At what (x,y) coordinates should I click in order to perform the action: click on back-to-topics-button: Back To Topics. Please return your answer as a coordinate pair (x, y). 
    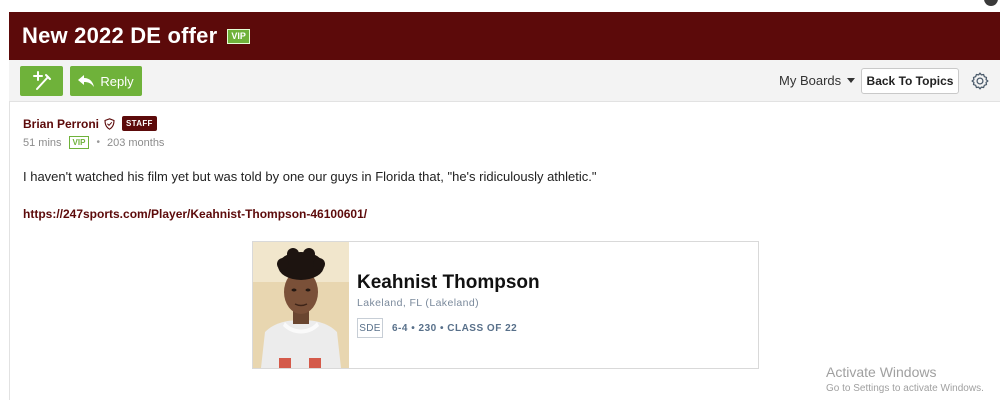
    Looking at the image, I should click on (910, 81).